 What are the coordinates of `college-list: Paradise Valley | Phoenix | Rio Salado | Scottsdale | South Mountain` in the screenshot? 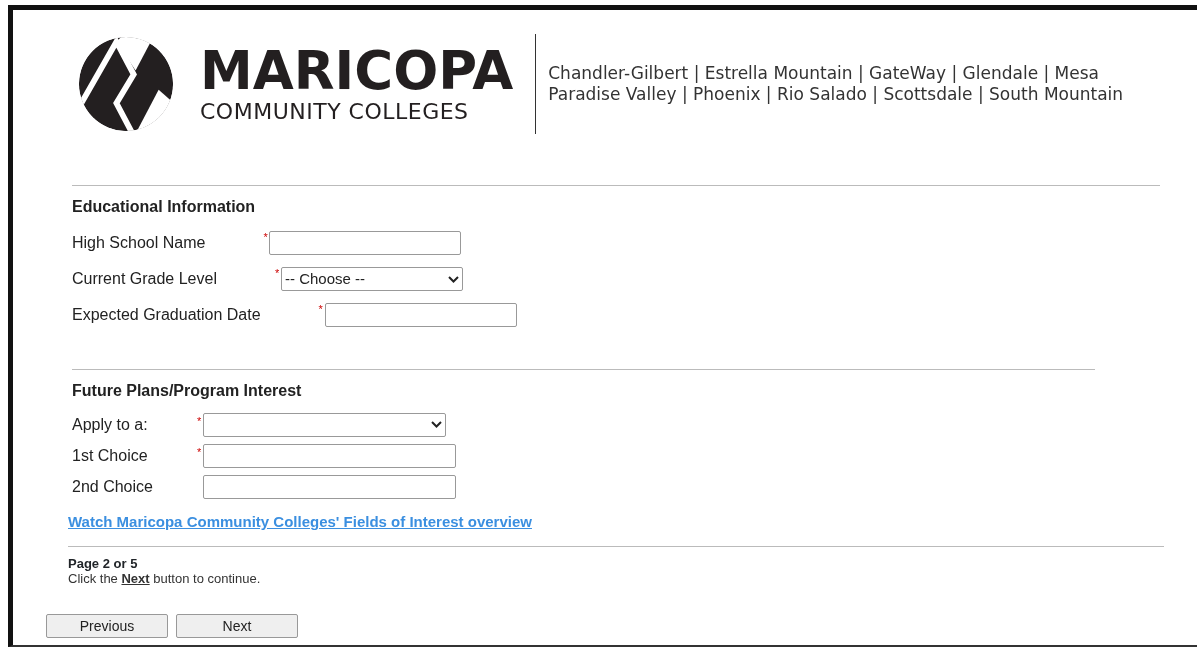 It's located at (836, 94).